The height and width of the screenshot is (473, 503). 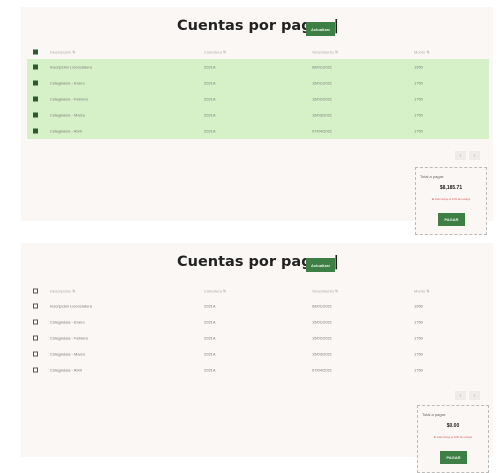 What do you see at coordinates (69, 99) in the screenshot?
I see `row-description: Colegiatura - Febrero` at bounding box center [69, 99].